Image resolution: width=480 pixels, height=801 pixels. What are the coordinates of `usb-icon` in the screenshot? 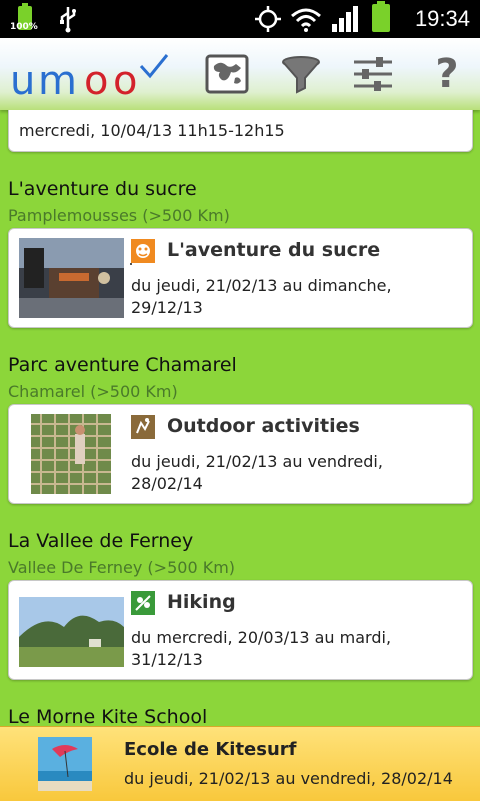 It's located at (68, 20).